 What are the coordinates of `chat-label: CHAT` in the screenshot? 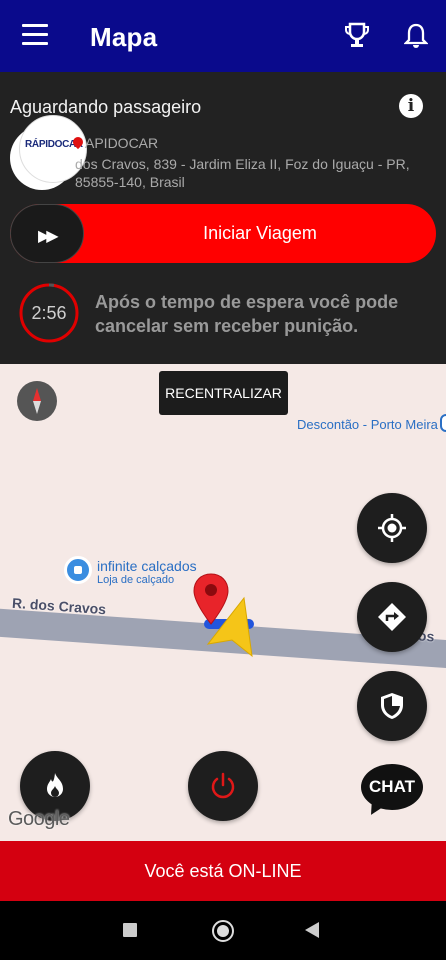 It's located at (392, 787).